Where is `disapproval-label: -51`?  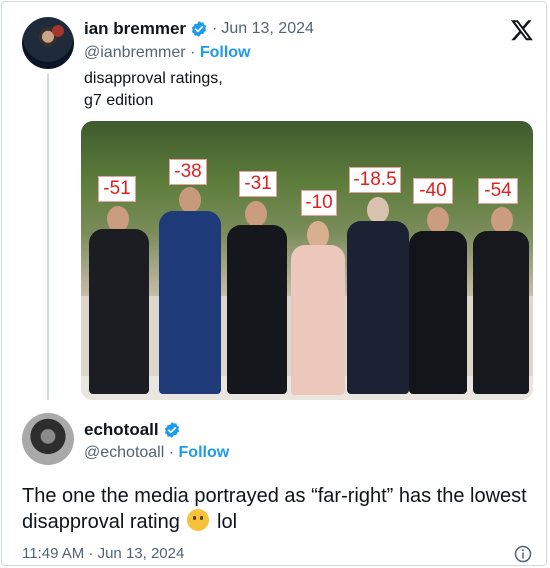 disapproval-label: -51 is located at coordinates (117, 189).